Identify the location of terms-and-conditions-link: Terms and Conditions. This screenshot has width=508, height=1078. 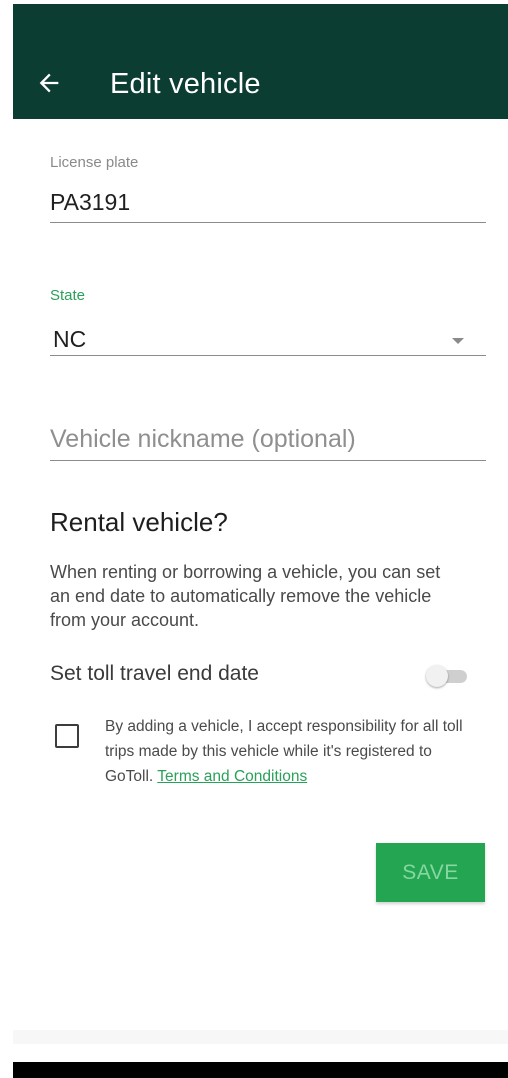
(232, 776).